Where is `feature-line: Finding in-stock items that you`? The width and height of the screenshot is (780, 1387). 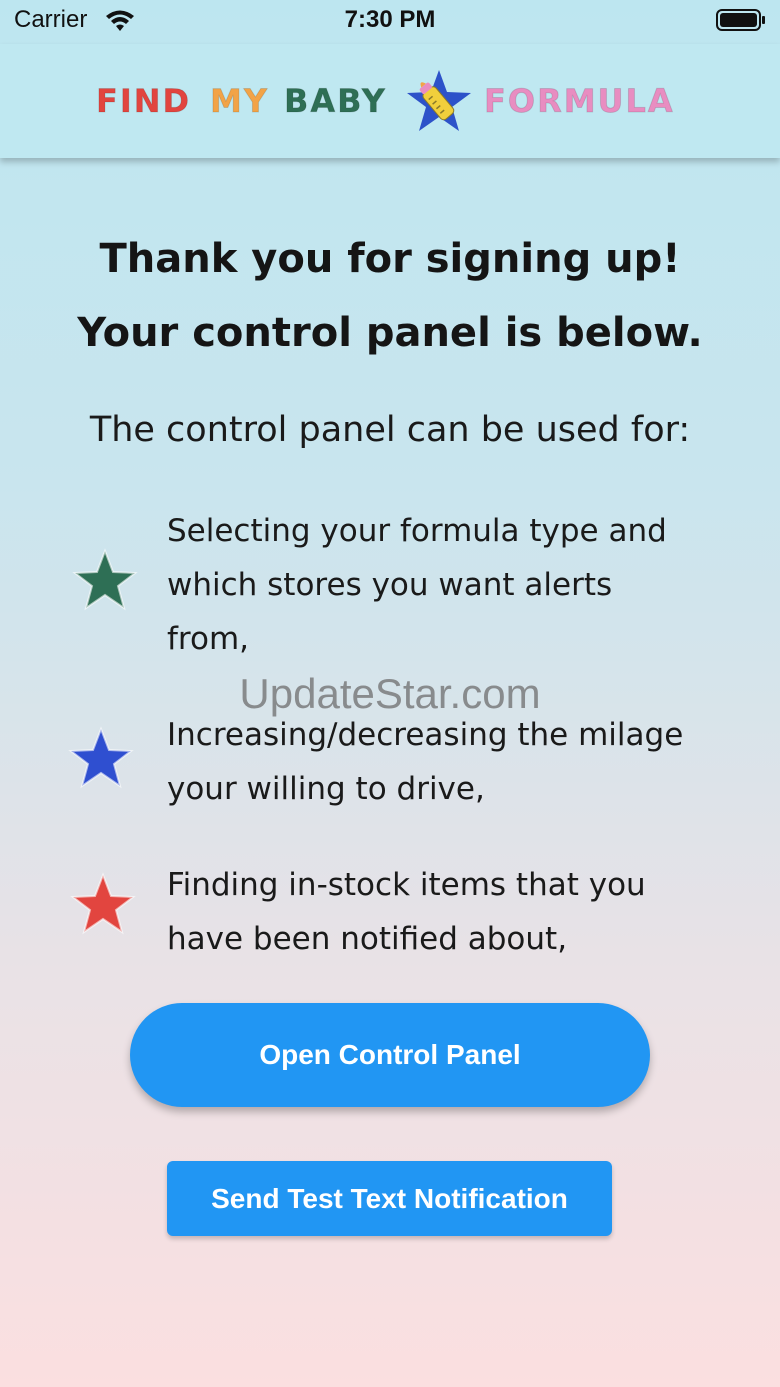 feature-line: Finding in-stock items that you is located at coordinates (406, 885).